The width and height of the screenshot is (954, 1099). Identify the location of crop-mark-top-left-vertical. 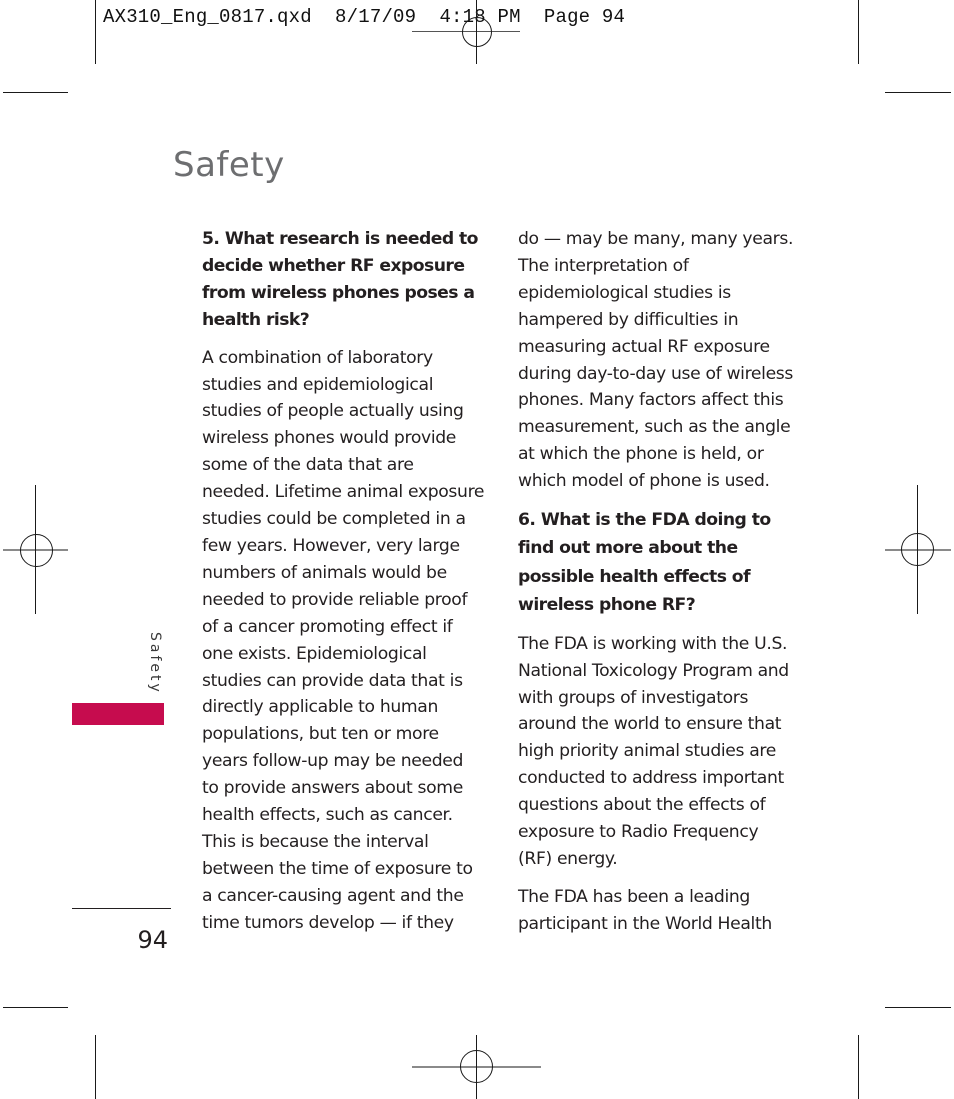
(95, 32).